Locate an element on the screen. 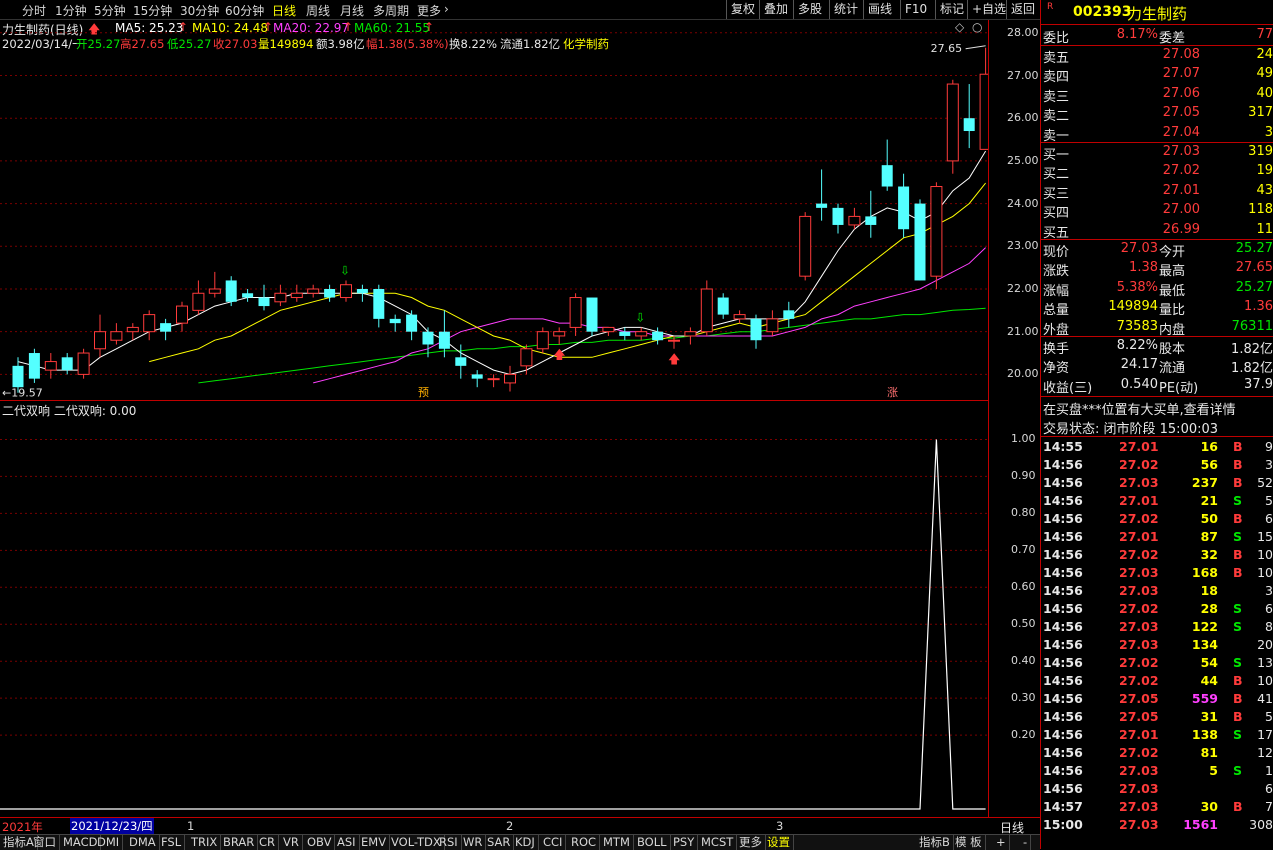  indicator-tab-21: BOLL is located at coordinates (652, 842).